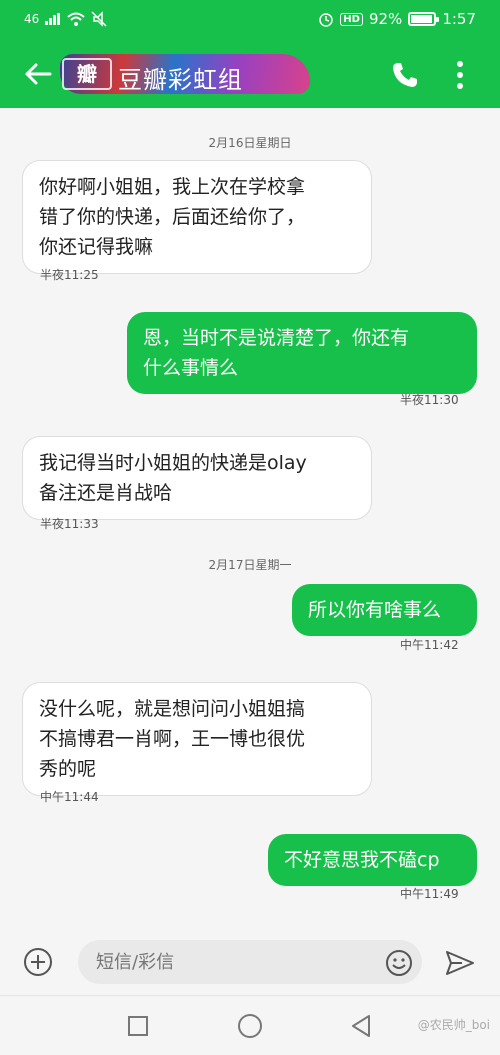 The width and height of the screenshot is (500, 1055). I want to click on message-line: 什么事情么, so click(191, 368).